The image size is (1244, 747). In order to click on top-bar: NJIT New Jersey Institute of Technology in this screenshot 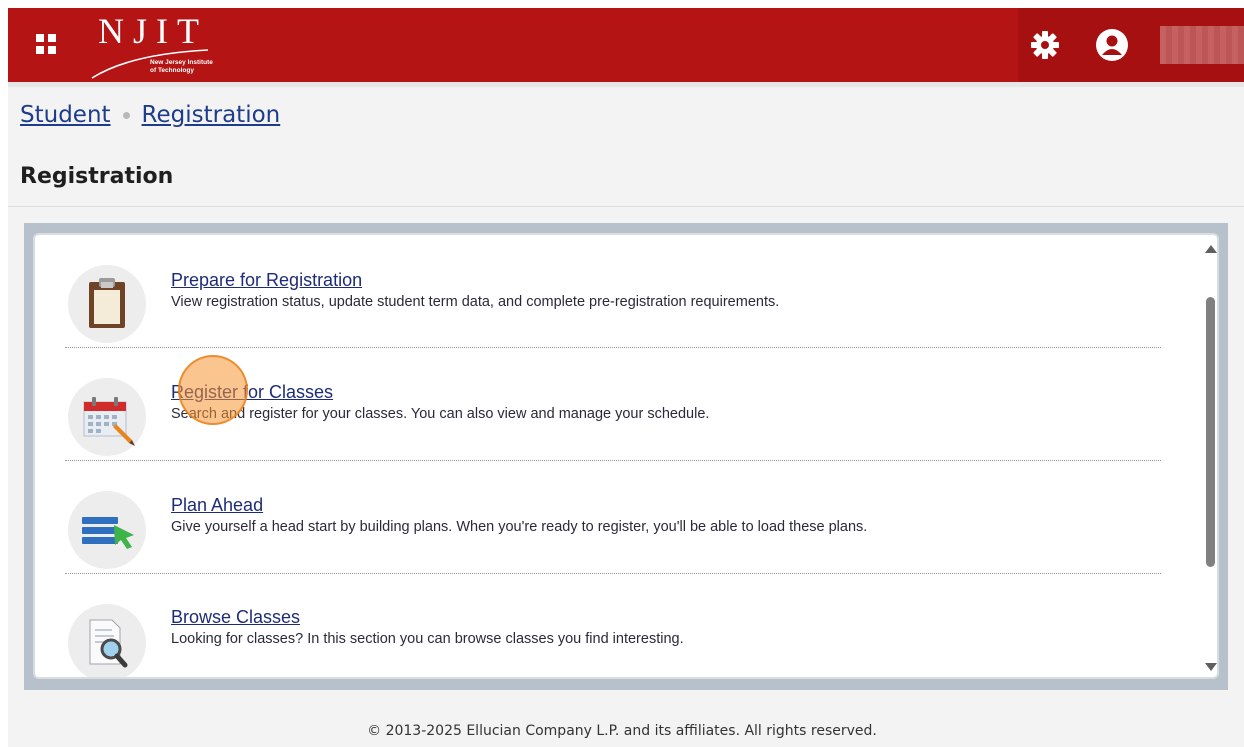, I will do `click(626, 47)`.